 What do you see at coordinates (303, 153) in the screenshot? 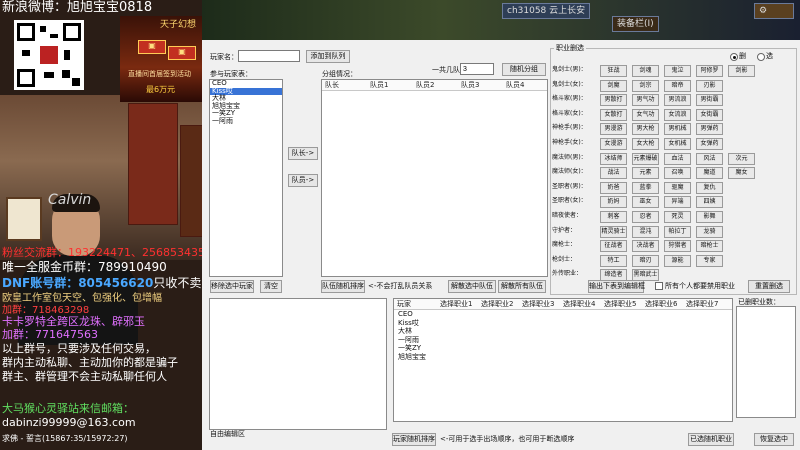
I see `set-captain-button: 队长->` at bounding box center [303, 153].